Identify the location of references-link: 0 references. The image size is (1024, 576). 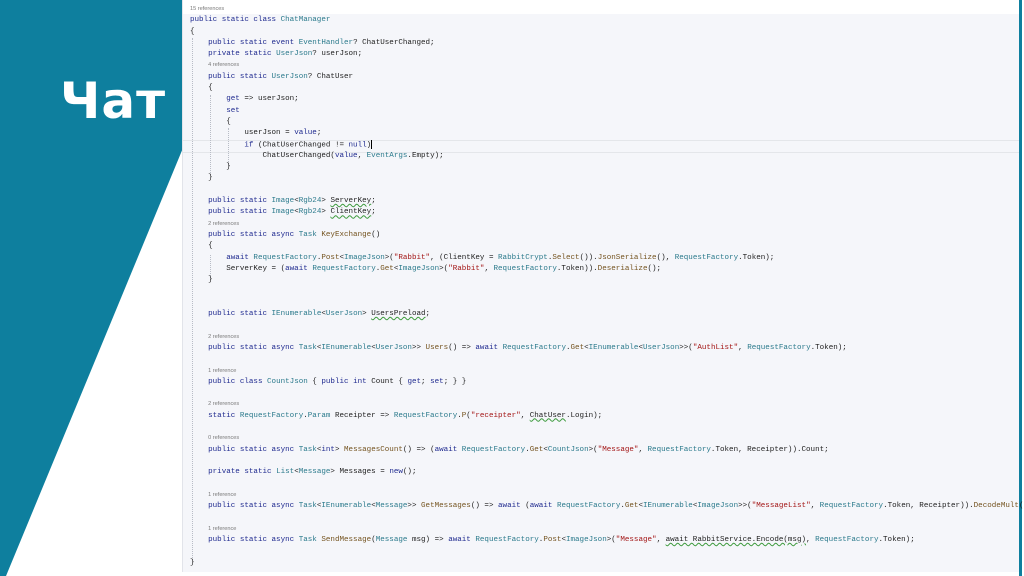
(223, 438).